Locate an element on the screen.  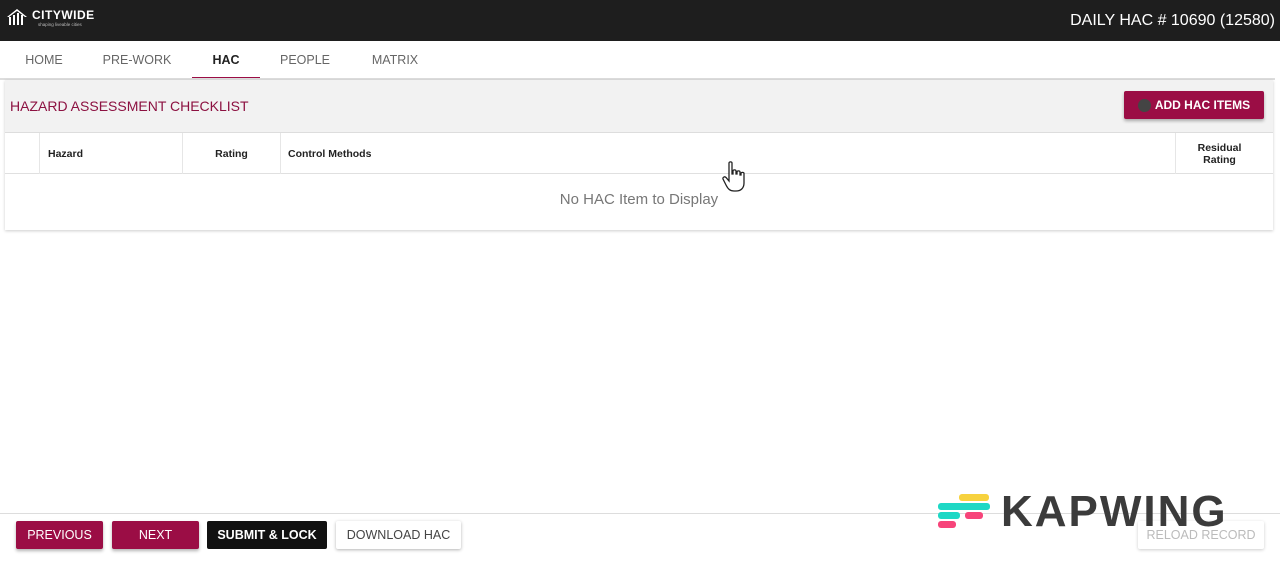
next-button: NEXT is located at coordinates (155, 535).